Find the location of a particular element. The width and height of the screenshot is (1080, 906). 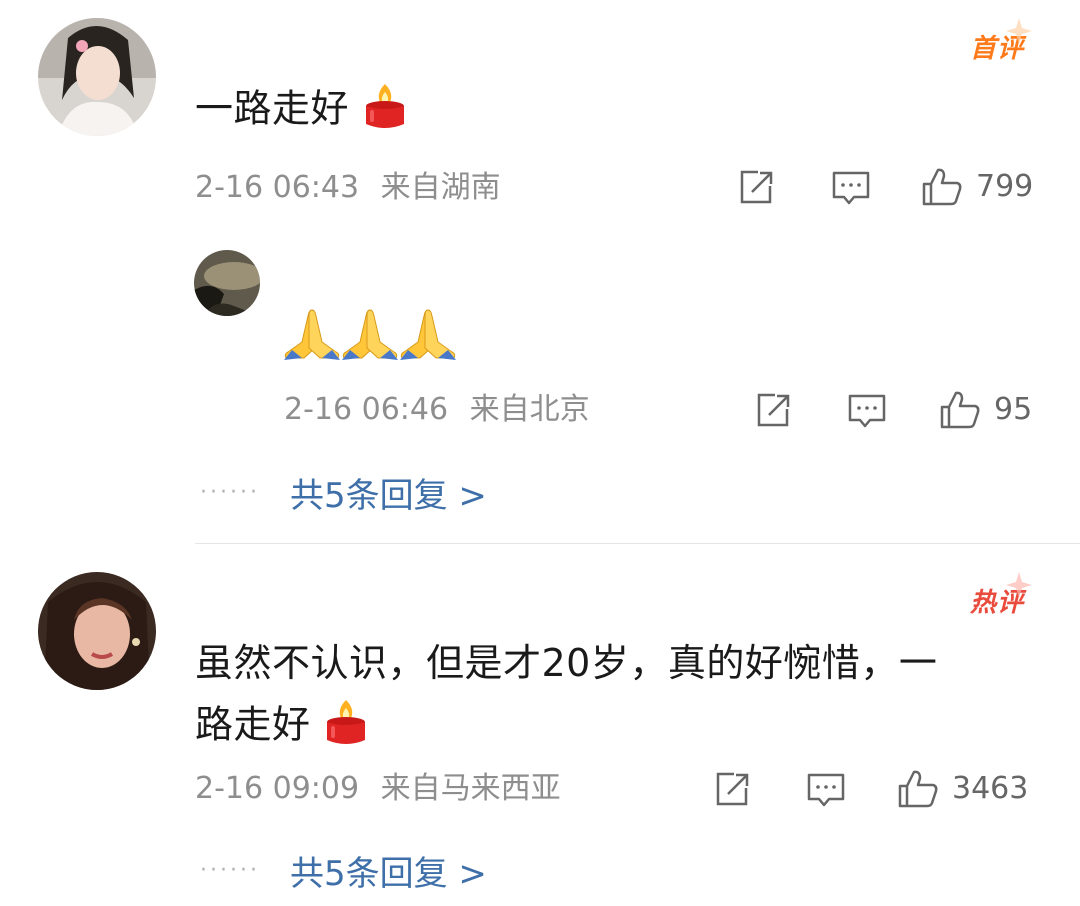

comment-location: 来自湖南 is located at coordinates (440, 187).